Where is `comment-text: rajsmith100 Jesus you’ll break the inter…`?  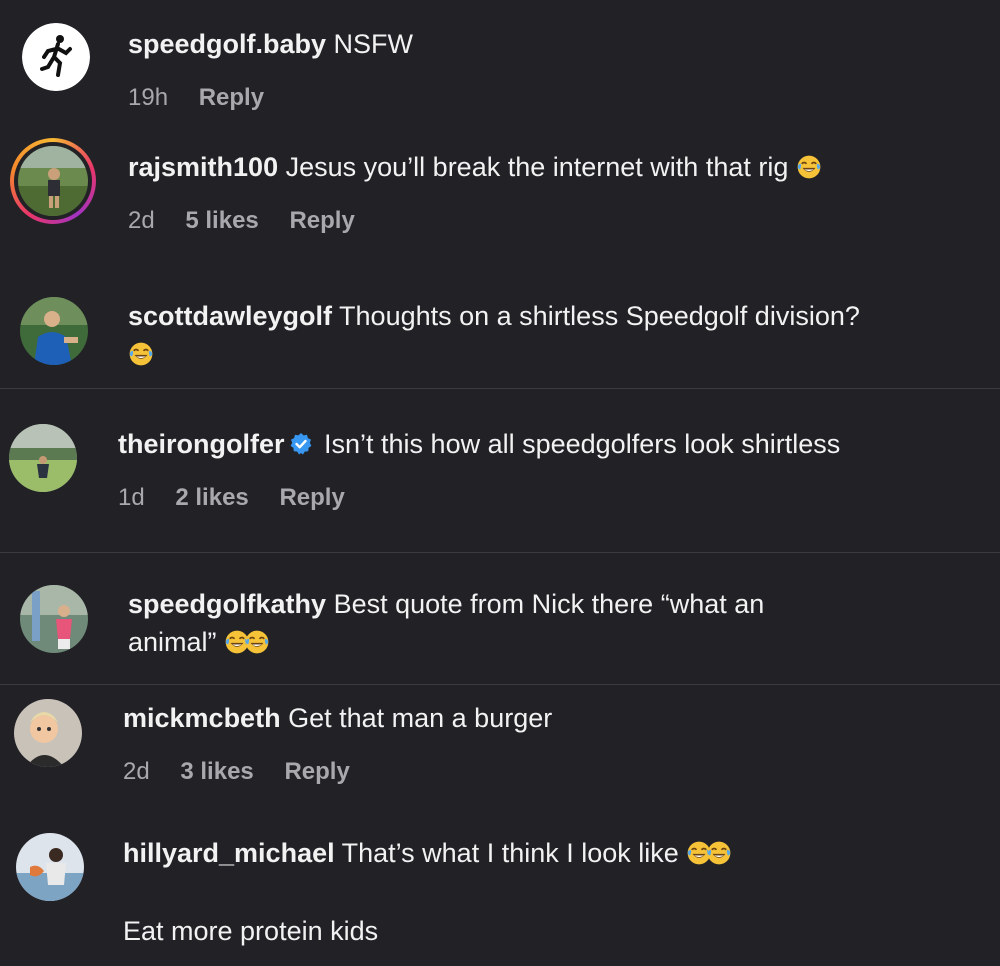
comment-text: rajsmith100 Jesus you’ll break the inter… is located at coordinates (475, 167).